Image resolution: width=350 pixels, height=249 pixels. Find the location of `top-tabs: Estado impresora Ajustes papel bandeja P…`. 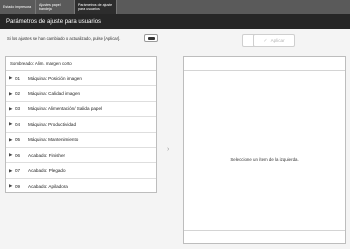

top-tabs: Estado impresora Ajustes papel bandeja P… is located at coordinates (175, 7).